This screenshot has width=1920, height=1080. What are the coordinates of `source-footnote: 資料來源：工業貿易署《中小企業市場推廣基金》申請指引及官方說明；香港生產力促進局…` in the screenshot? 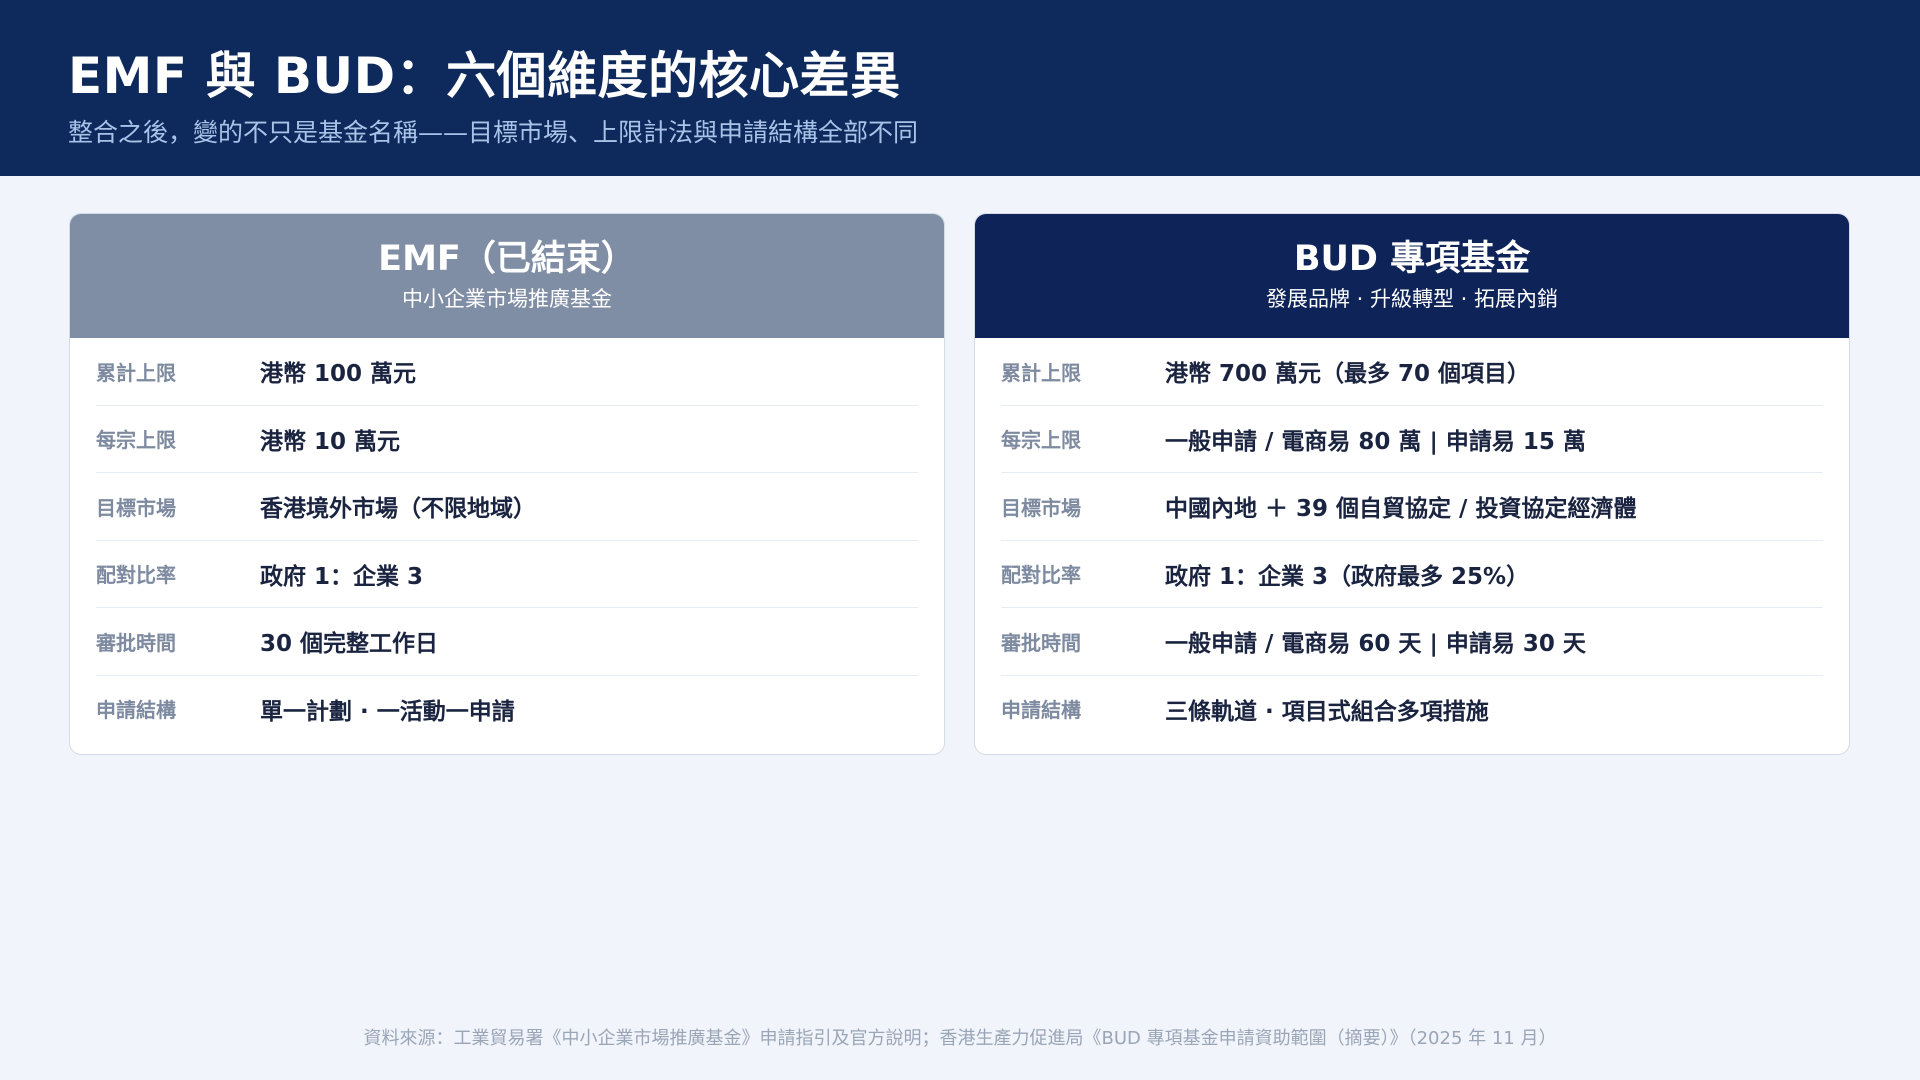 It's located at (960, 1038).